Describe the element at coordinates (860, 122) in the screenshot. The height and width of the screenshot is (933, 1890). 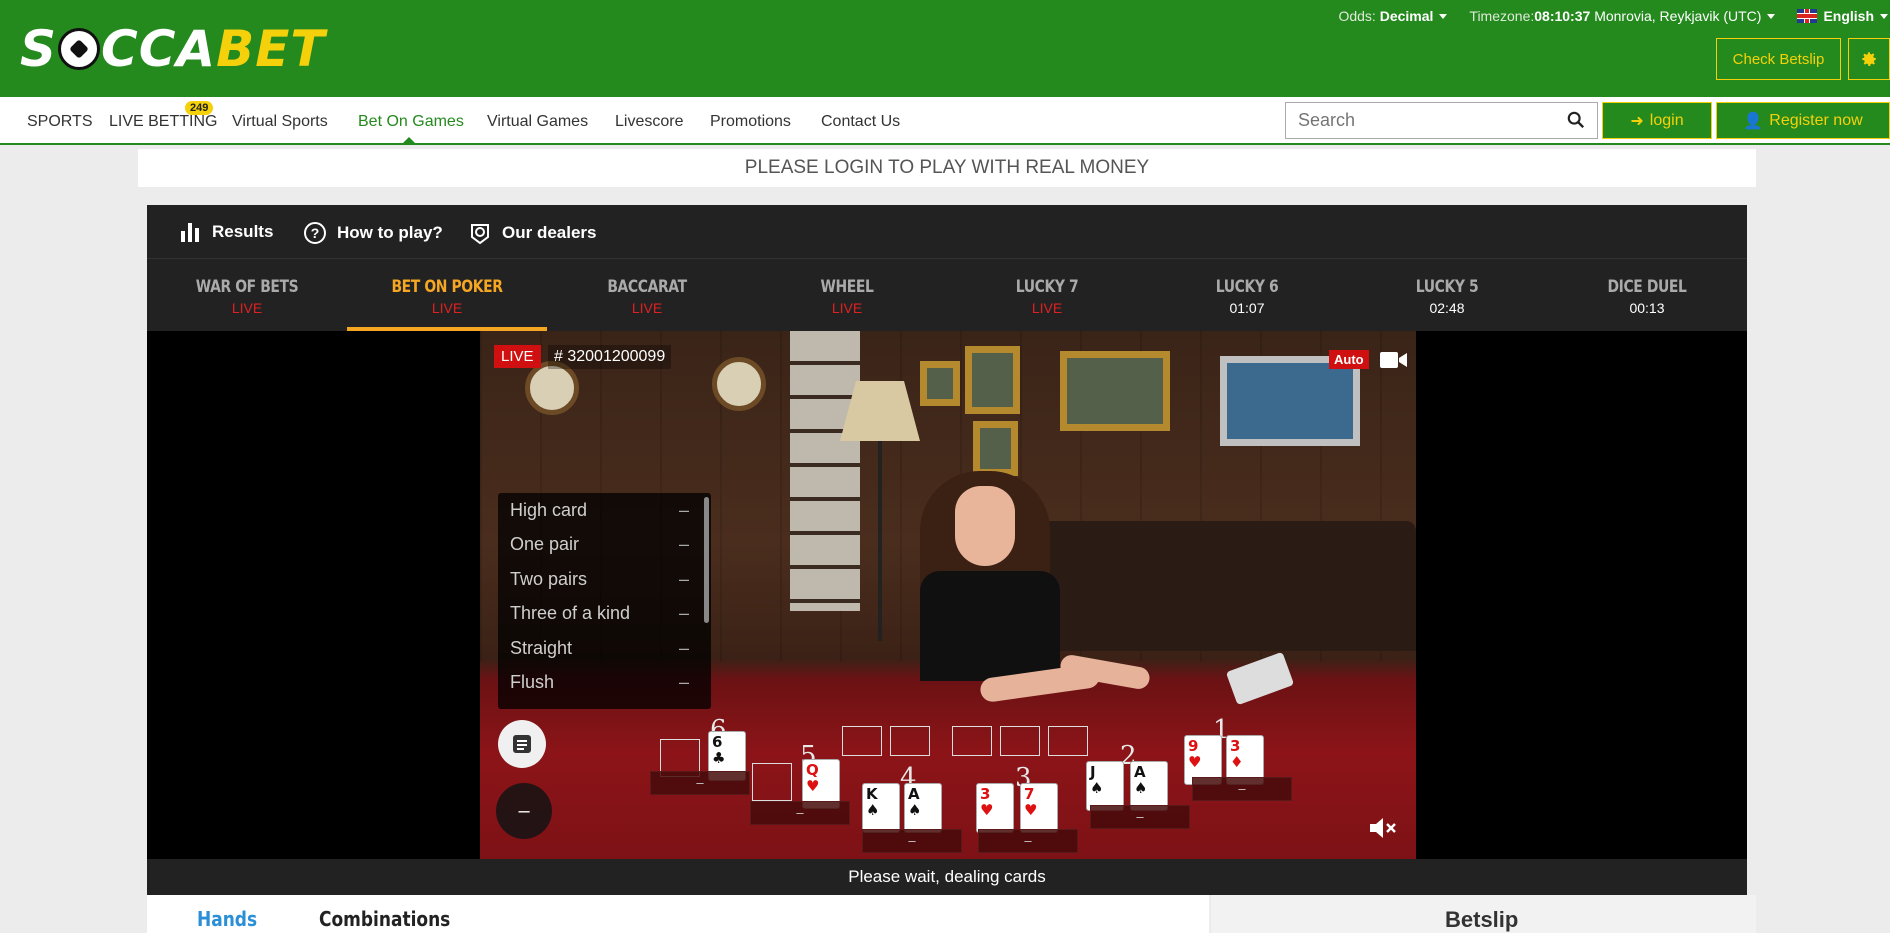
I see `nav-contact-us: Contact Us` at that location.